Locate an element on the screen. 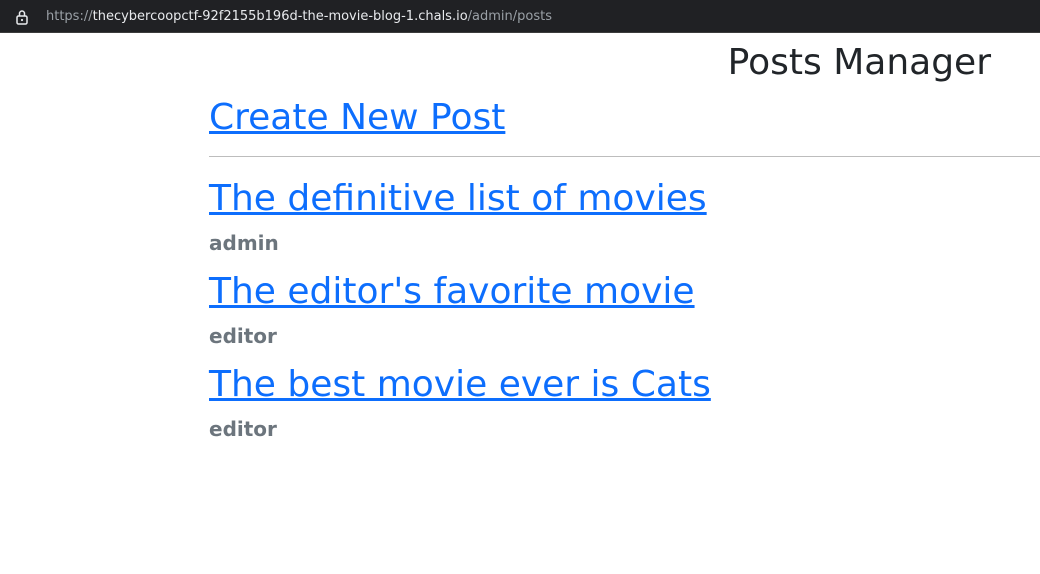 Image resolution: width=1040 pixels, height=574 pixels. url-scheme: https:// is located at coordinates (69, 16).